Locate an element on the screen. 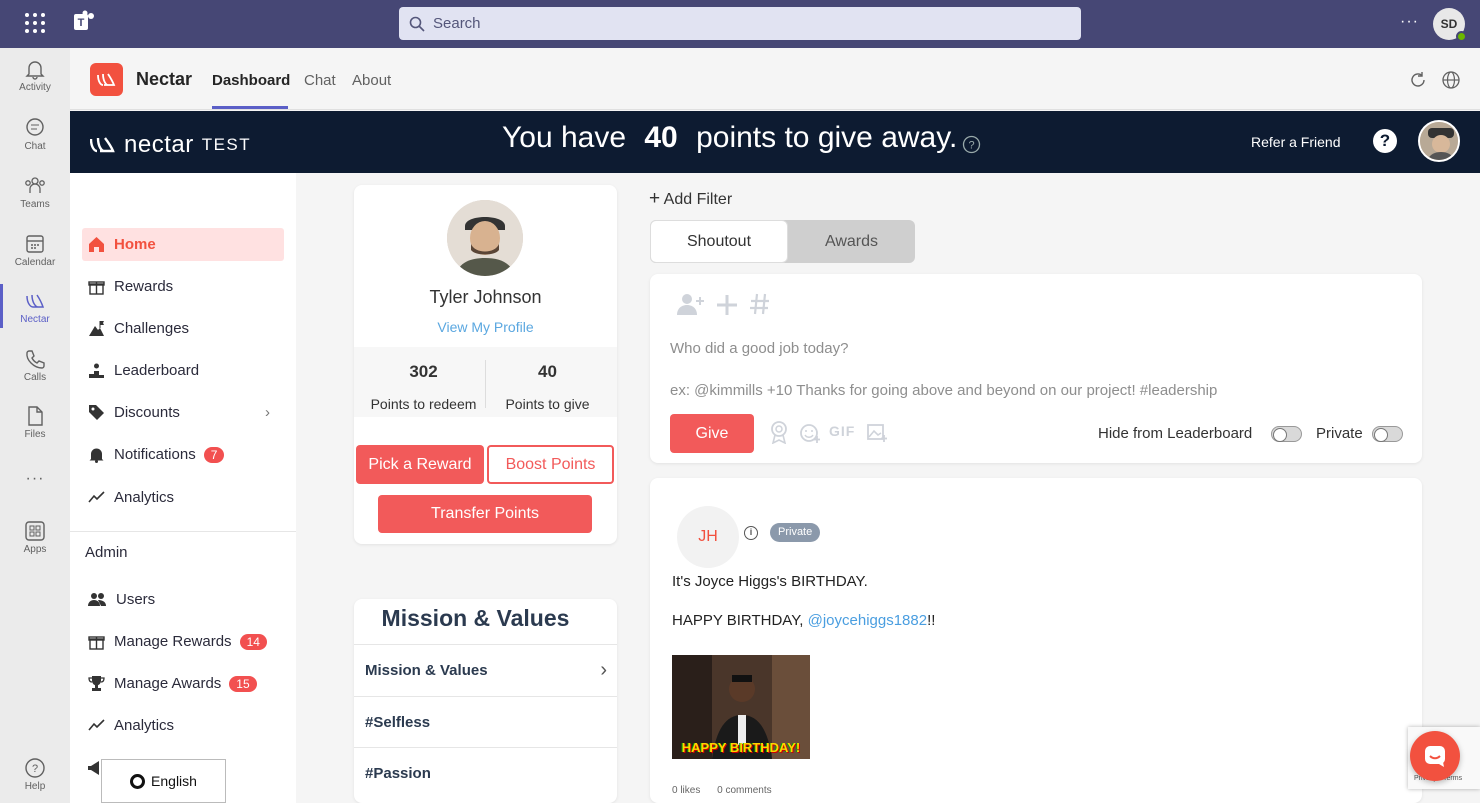 Image resolution: width=1480 pixels, height=803 pixels. give-button: Give is located at coordinates (712, 433).